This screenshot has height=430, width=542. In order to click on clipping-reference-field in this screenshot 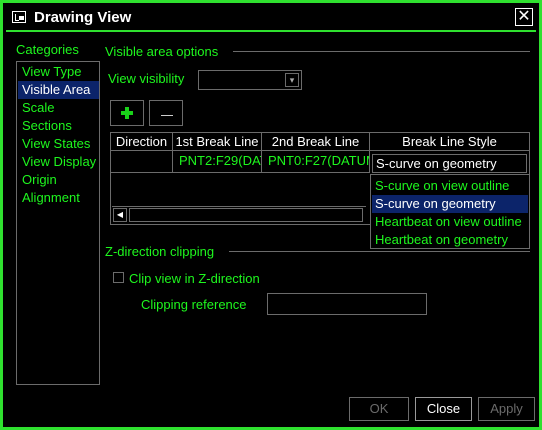, I will do `click(347, 304)`.